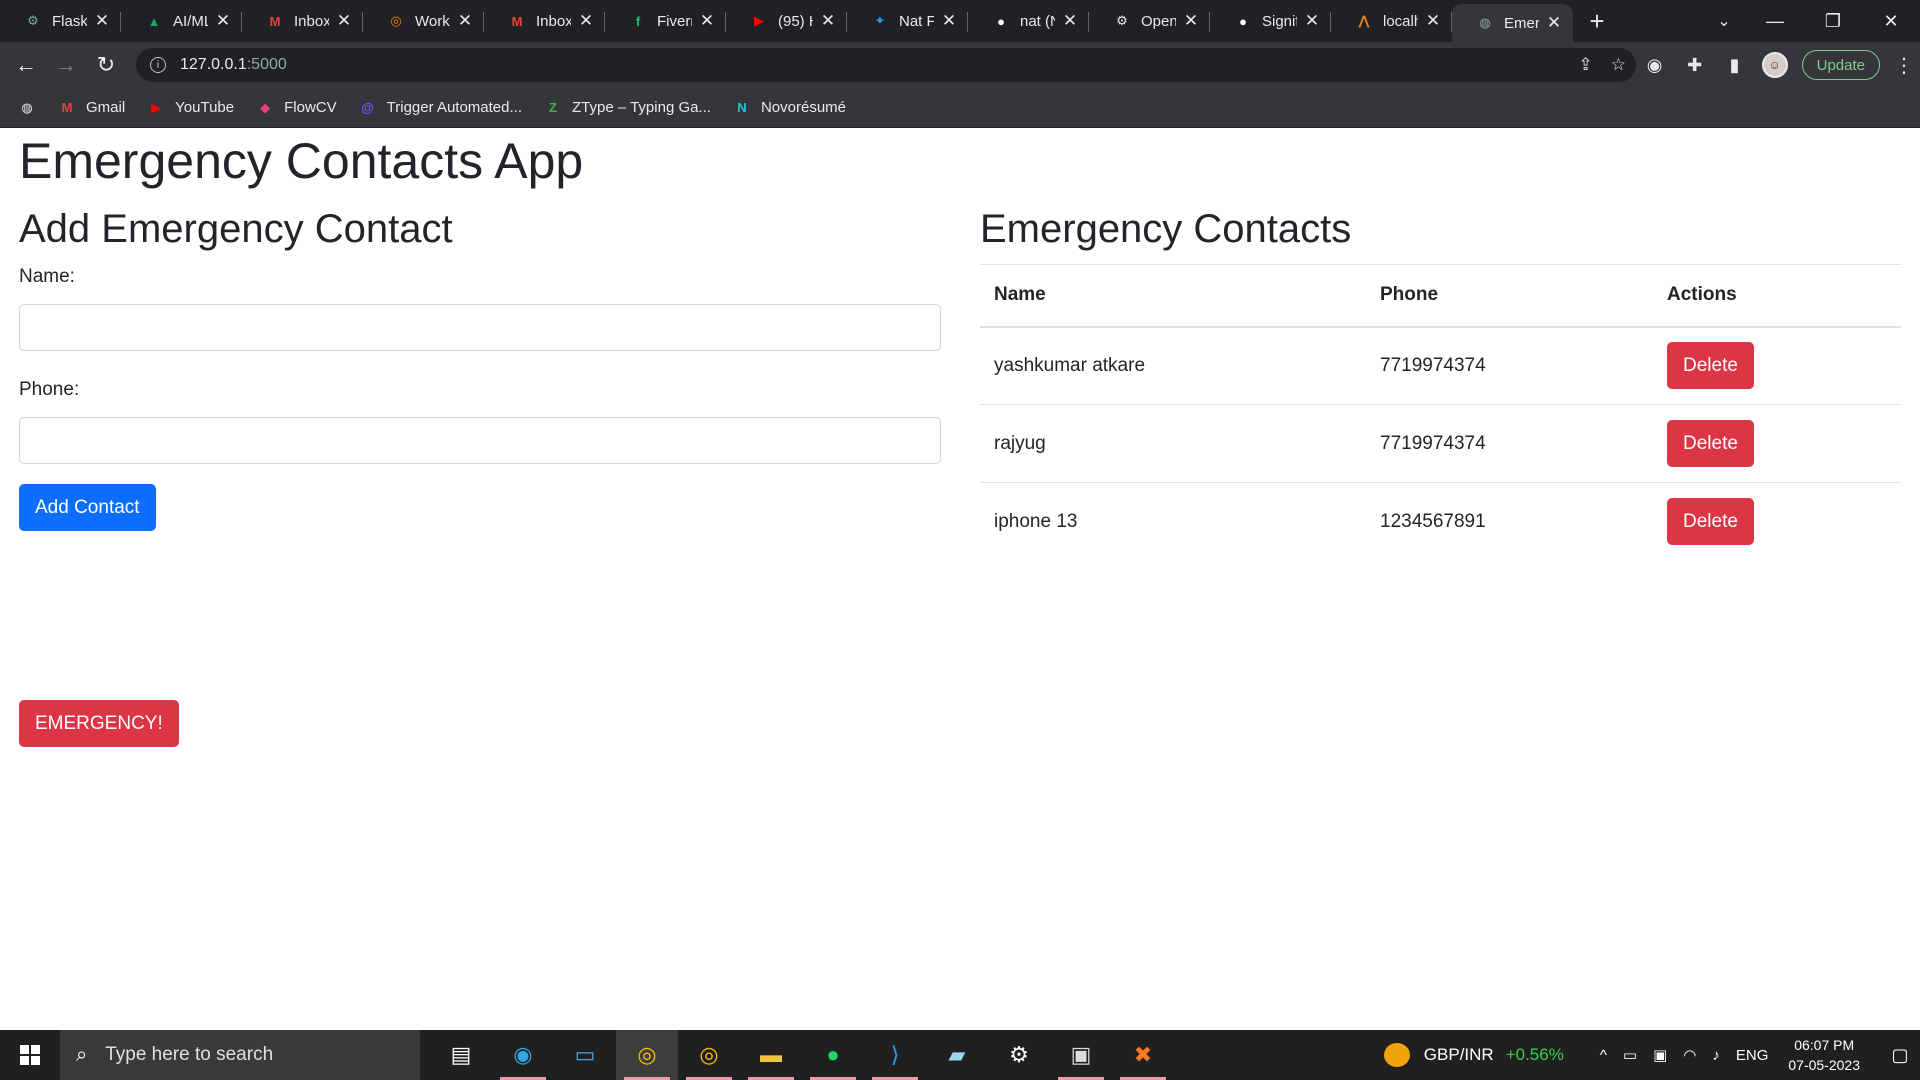  What do you see at coordinates (1824, 1055) in the screenshot?
I see `clock: 06:07 PM 07-05-2023` at bounding box center [1824, 1055].